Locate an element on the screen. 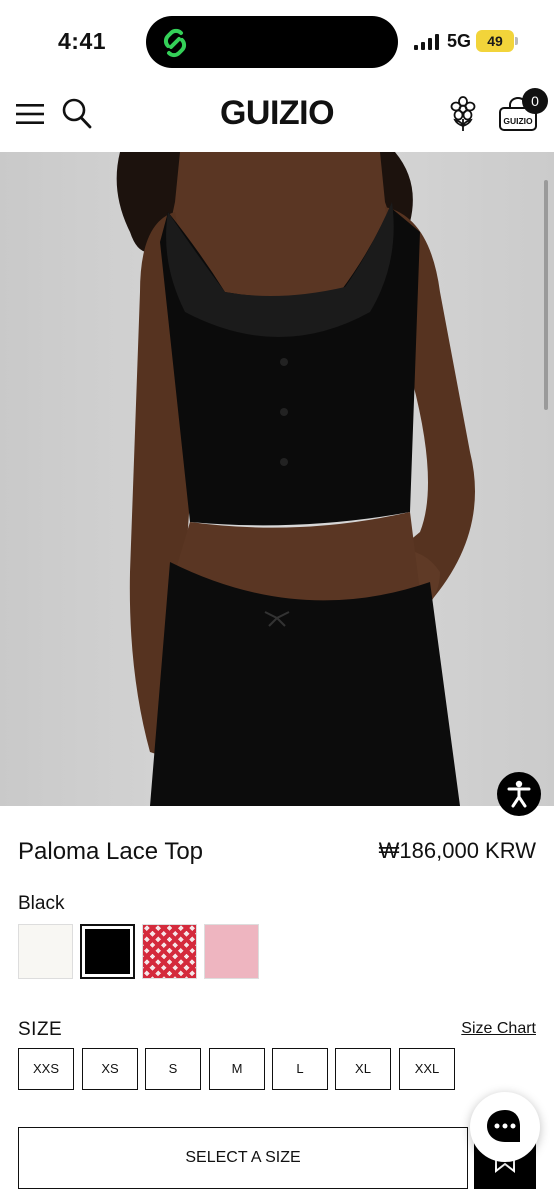  size-option-xxl: XXL is located at coordinates (427, 1069).